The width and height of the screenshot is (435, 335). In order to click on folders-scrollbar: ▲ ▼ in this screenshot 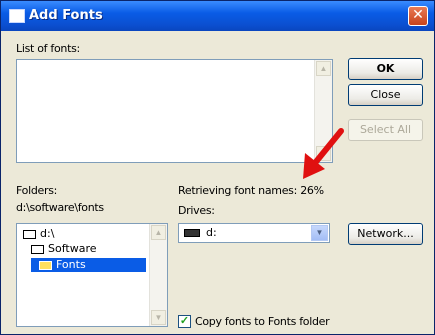, I will do `click(158, 275)`.